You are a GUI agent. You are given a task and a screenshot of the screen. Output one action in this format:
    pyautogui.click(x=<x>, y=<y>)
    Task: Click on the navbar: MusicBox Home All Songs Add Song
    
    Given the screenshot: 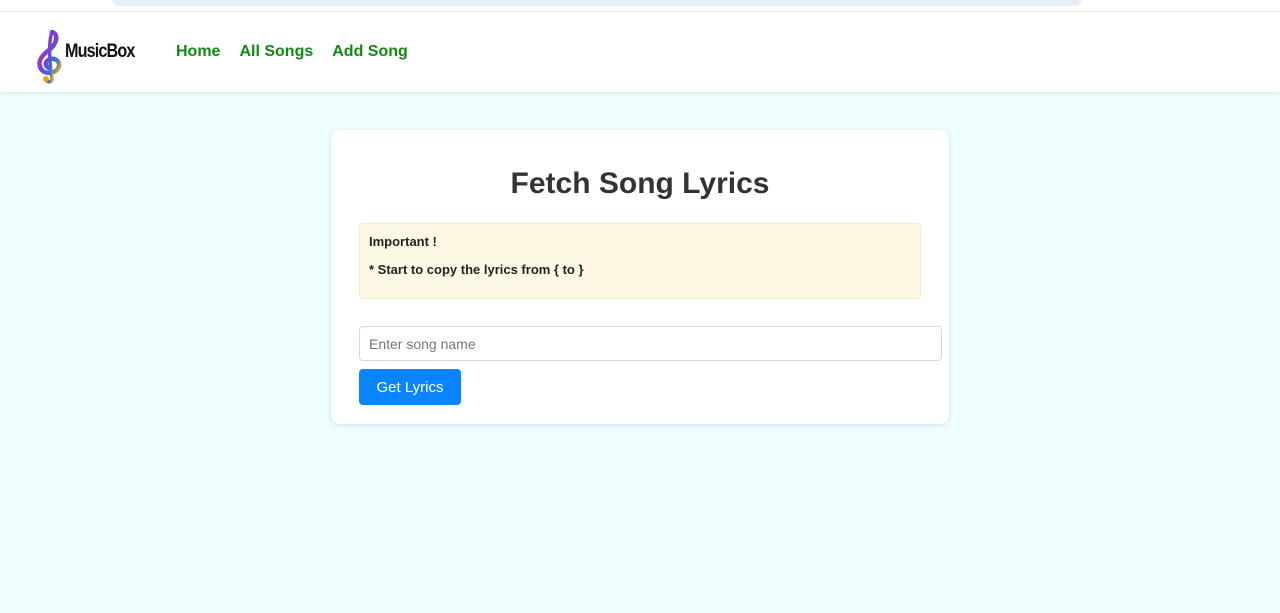 What is the action you would take?
    pyautogui.click(x=640, y=52)
    